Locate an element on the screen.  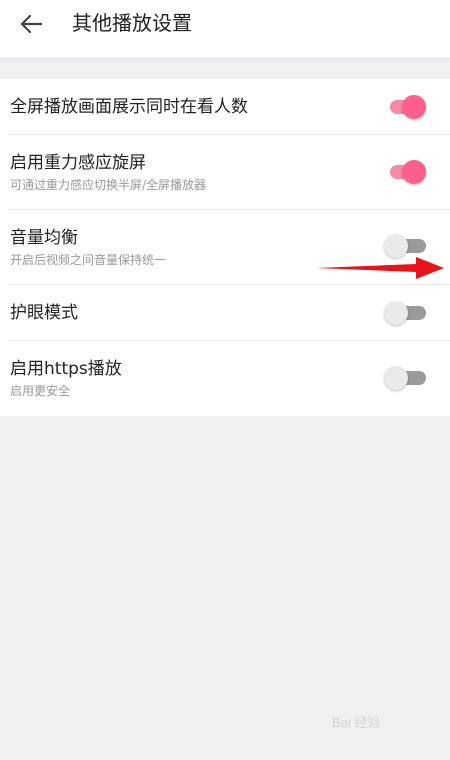
setting-title: 全屏播放画面展示同时在看人数 is located at coordinates (129, 107).